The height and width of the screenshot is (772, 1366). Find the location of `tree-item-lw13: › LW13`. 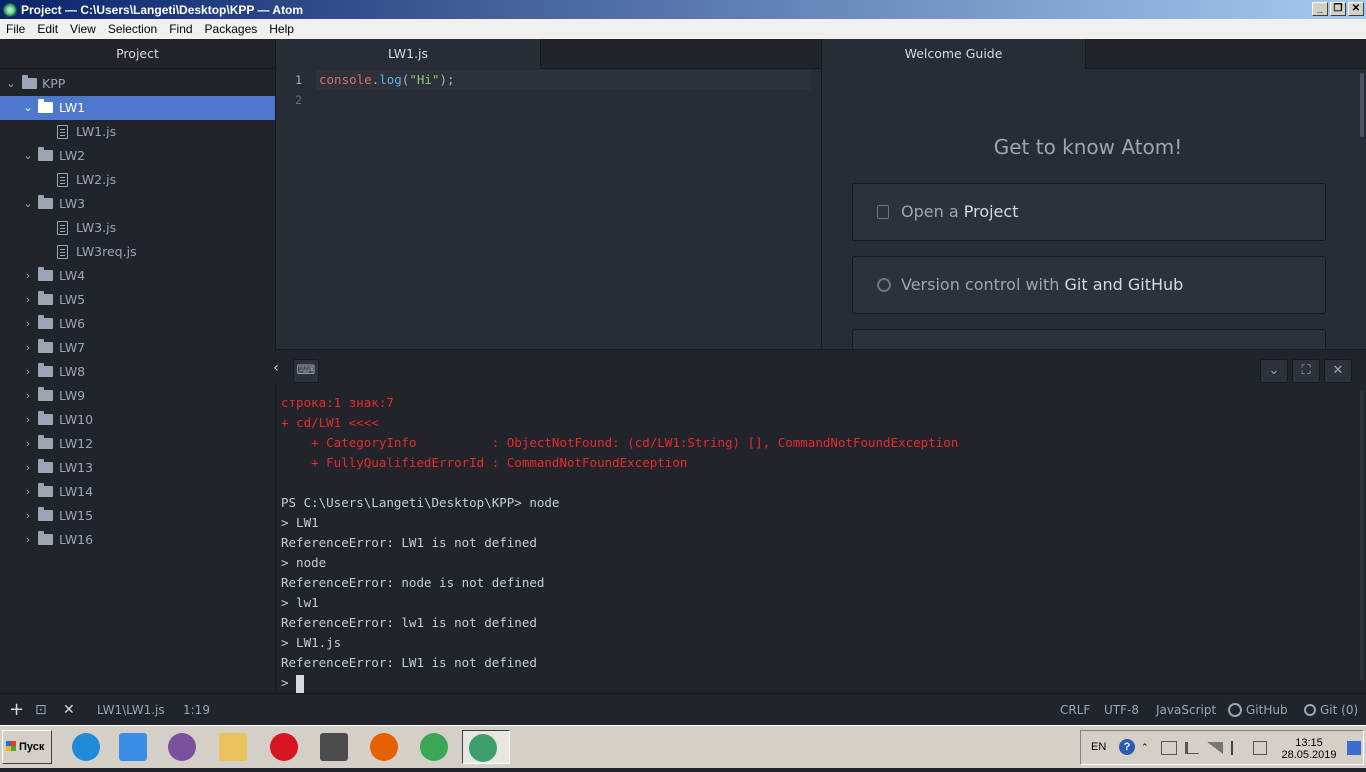

tree-item-lw13: › LW13 is located at coordinates (137, 468).